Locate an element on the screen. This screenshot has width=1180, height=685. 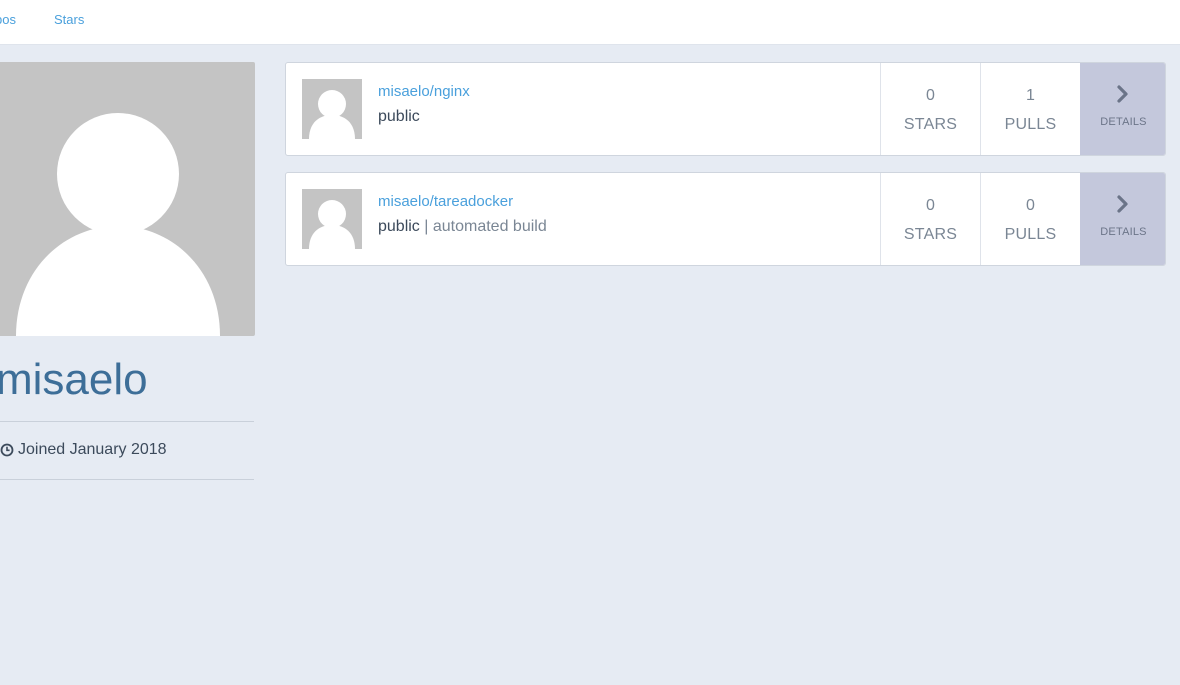
profile-username: misaelo is located at coordinates (74, 379).